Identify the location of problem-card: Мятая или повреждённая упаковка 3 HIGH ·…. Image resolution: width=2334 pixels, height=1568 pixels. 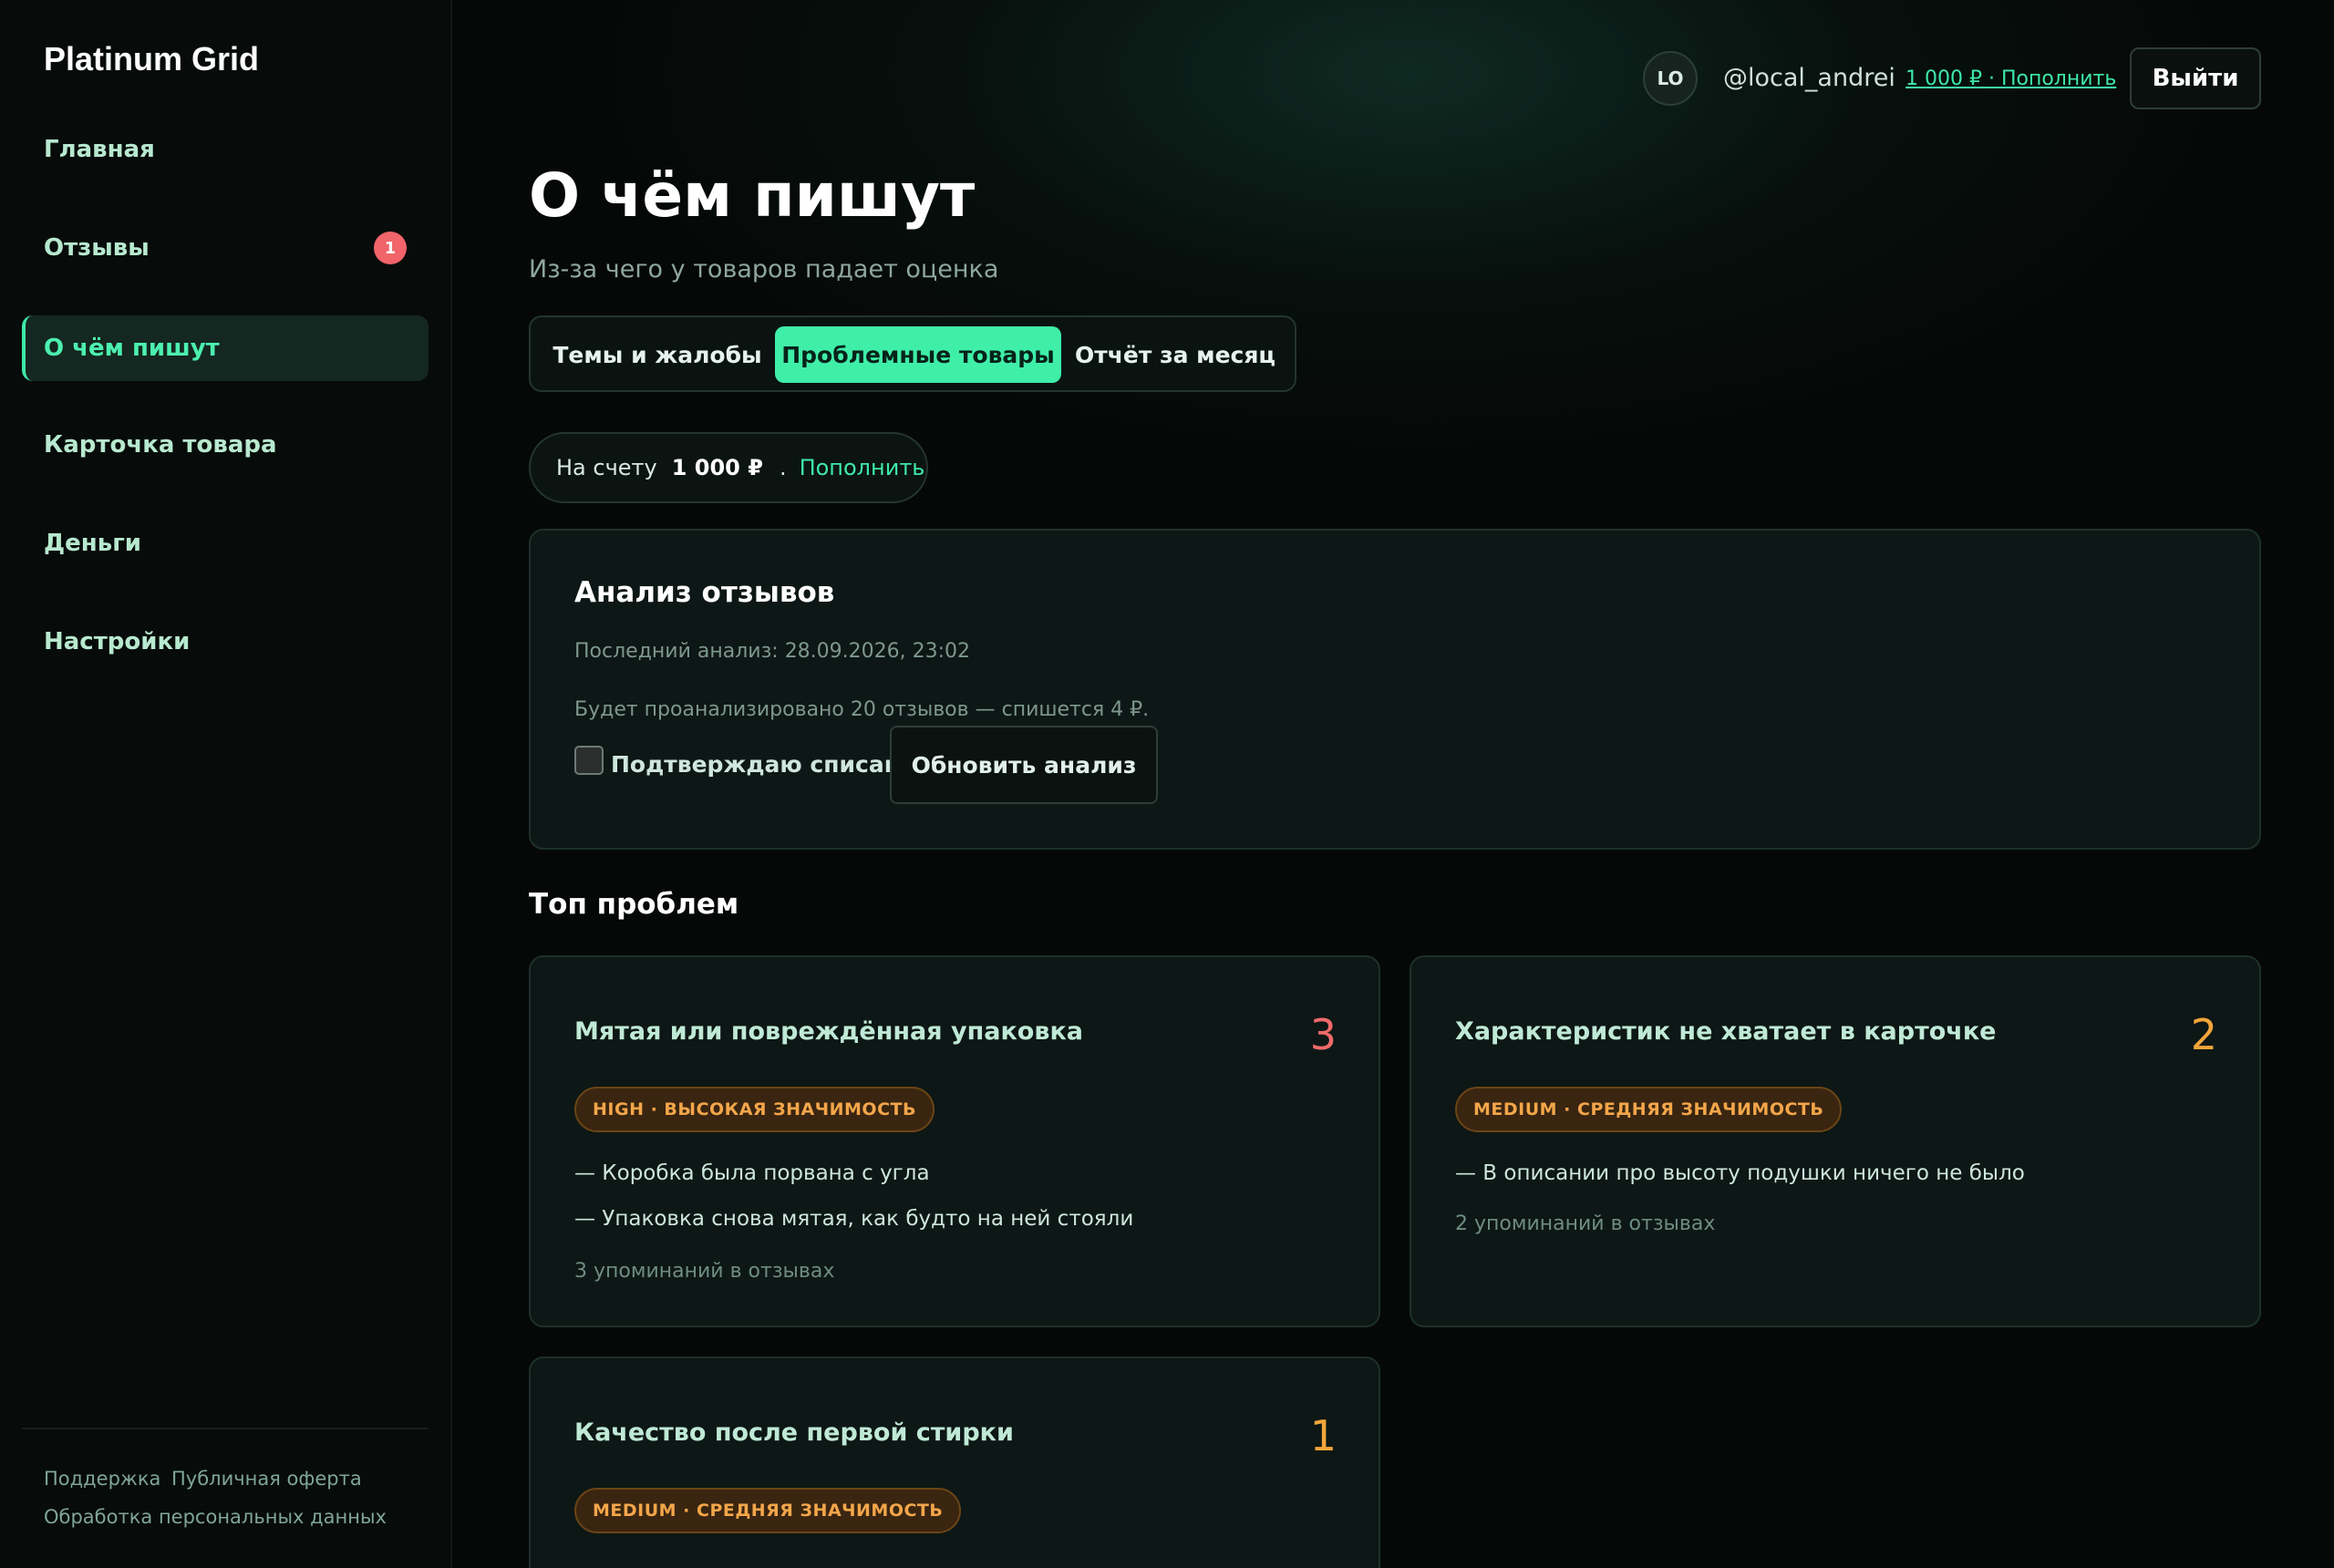
(955, 1141).